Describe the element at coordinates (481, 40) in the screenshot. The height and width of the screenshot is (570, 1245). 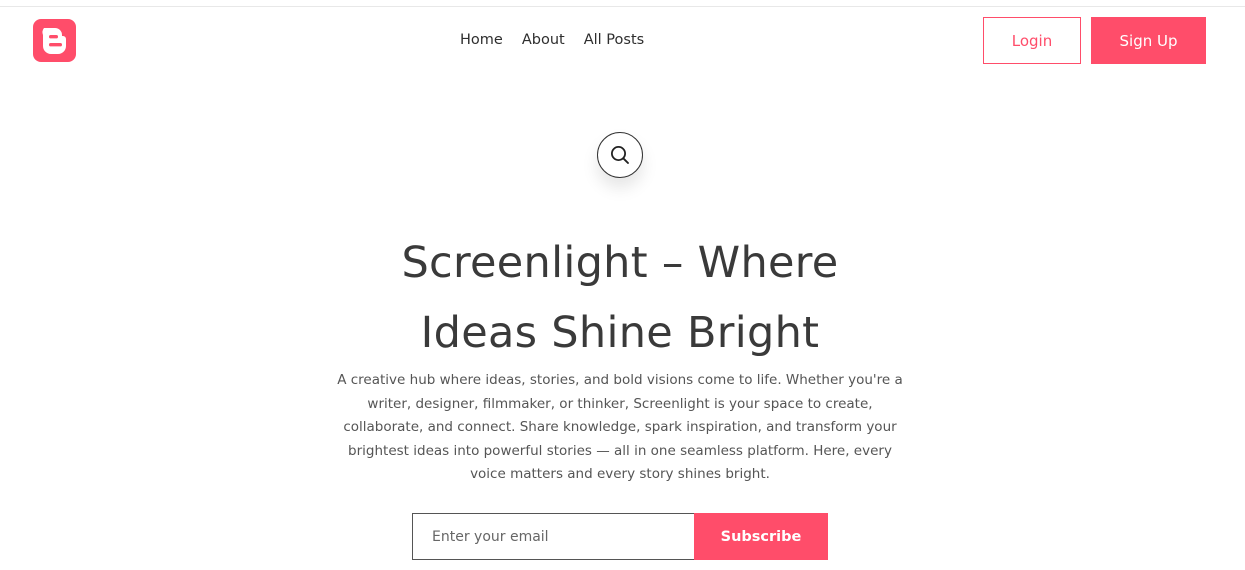
I see `nav-home-link: Home` at that location.